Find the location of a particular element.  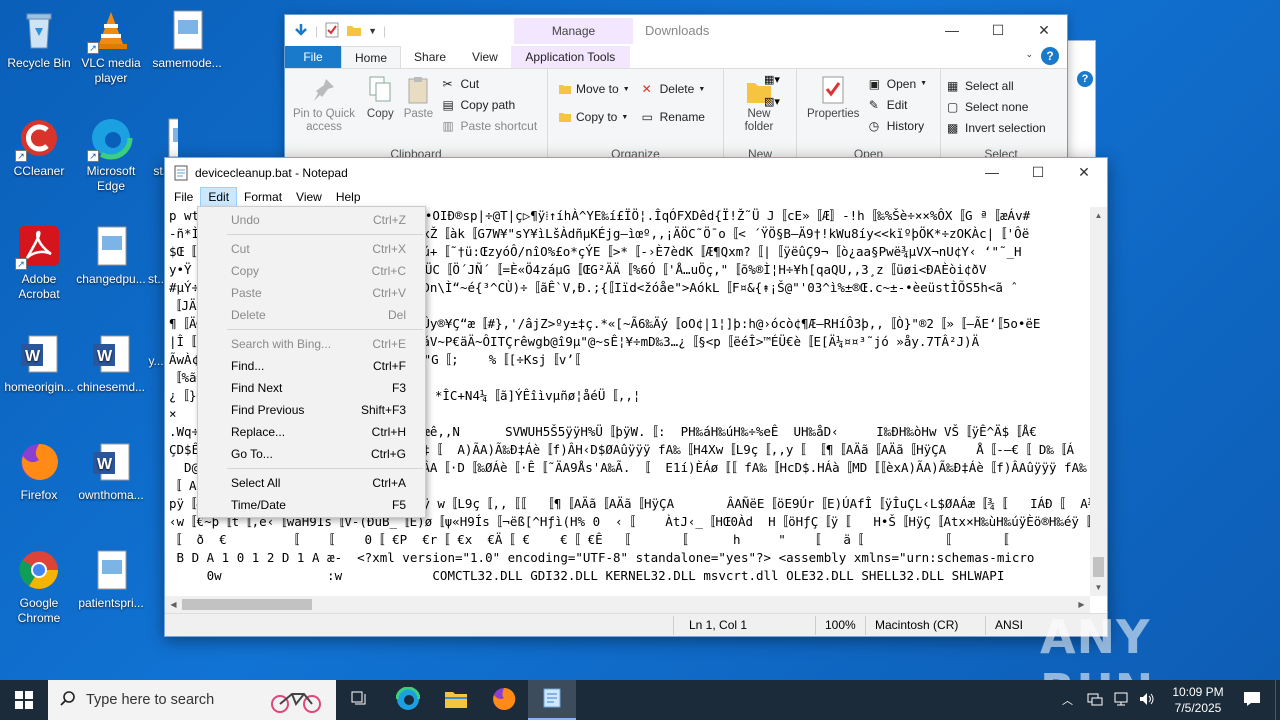

paste-button: Paste is located at coordinates (418, 98).